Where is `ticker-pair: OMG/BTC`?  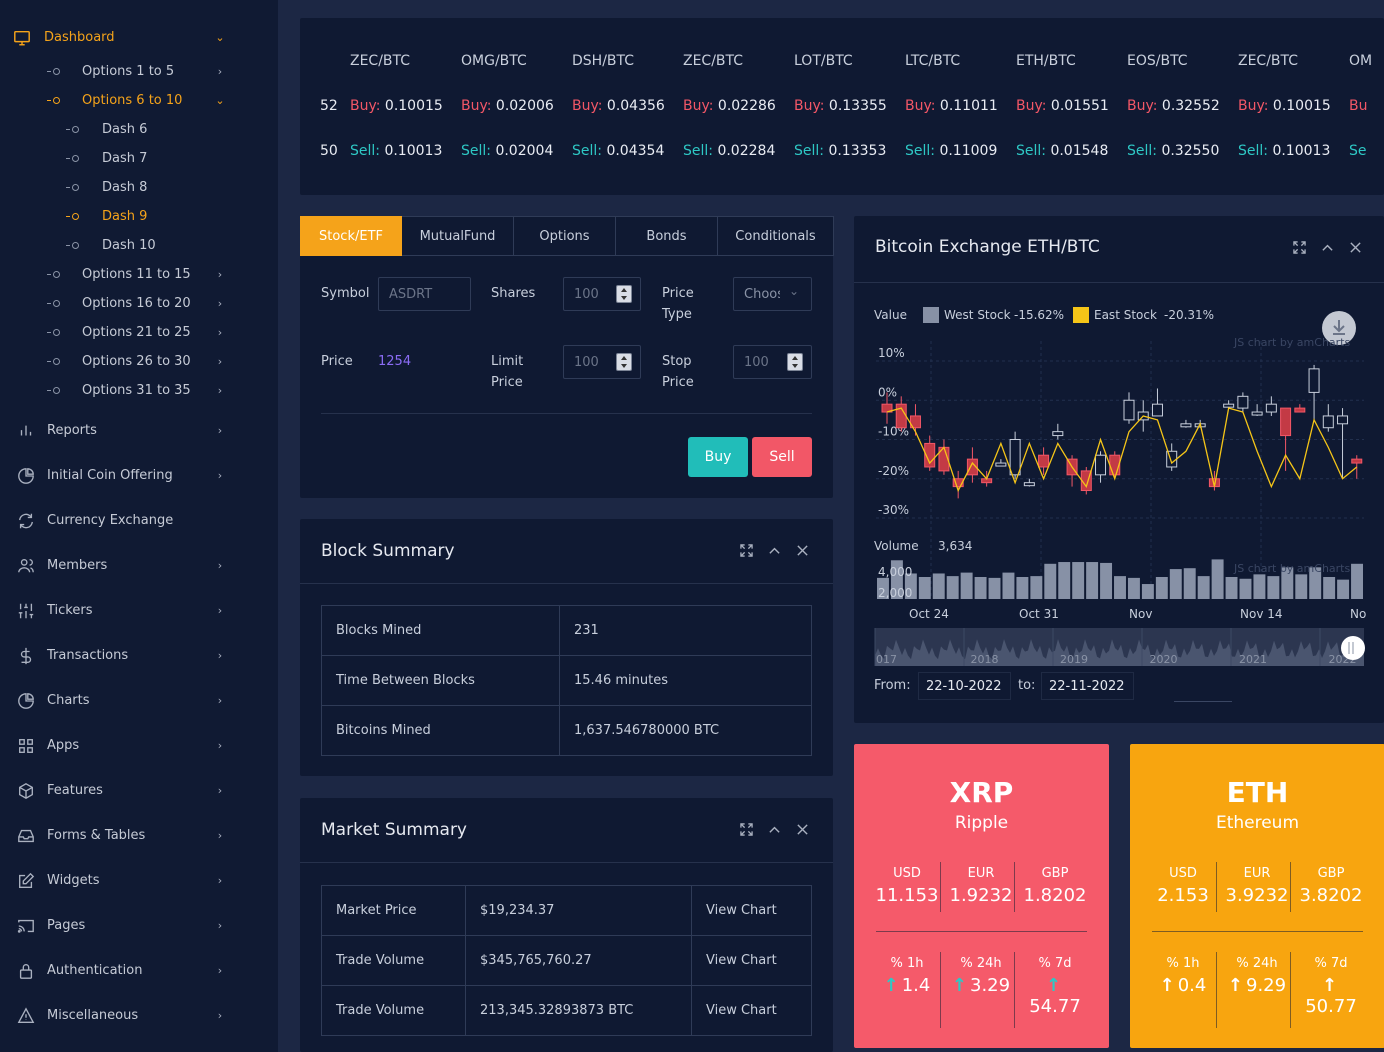 ticker-pair: OMG/BTC is located at coordinates (494, 61).